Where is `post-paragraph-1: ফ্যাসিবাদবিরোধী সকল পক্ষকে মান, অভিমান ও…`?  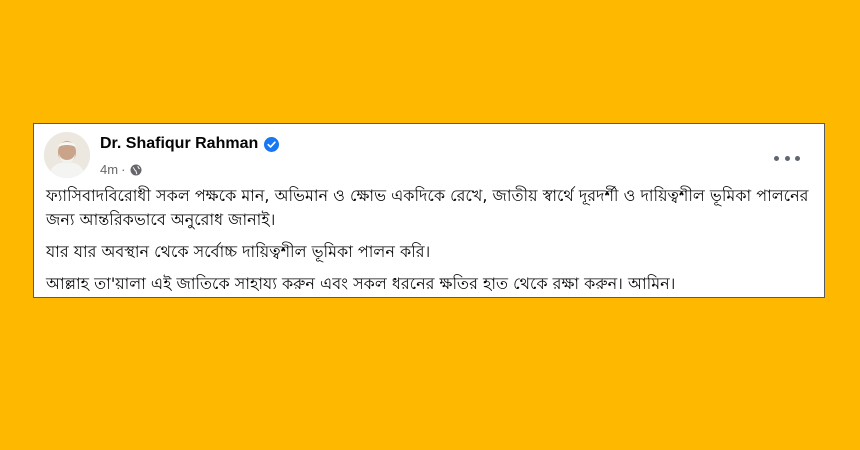 post-paragraph-1: ফ্যাসিবাদবিরোধী সকল পক্ষকে মান, অভিমান ও… is located at coordinates (427, 207).